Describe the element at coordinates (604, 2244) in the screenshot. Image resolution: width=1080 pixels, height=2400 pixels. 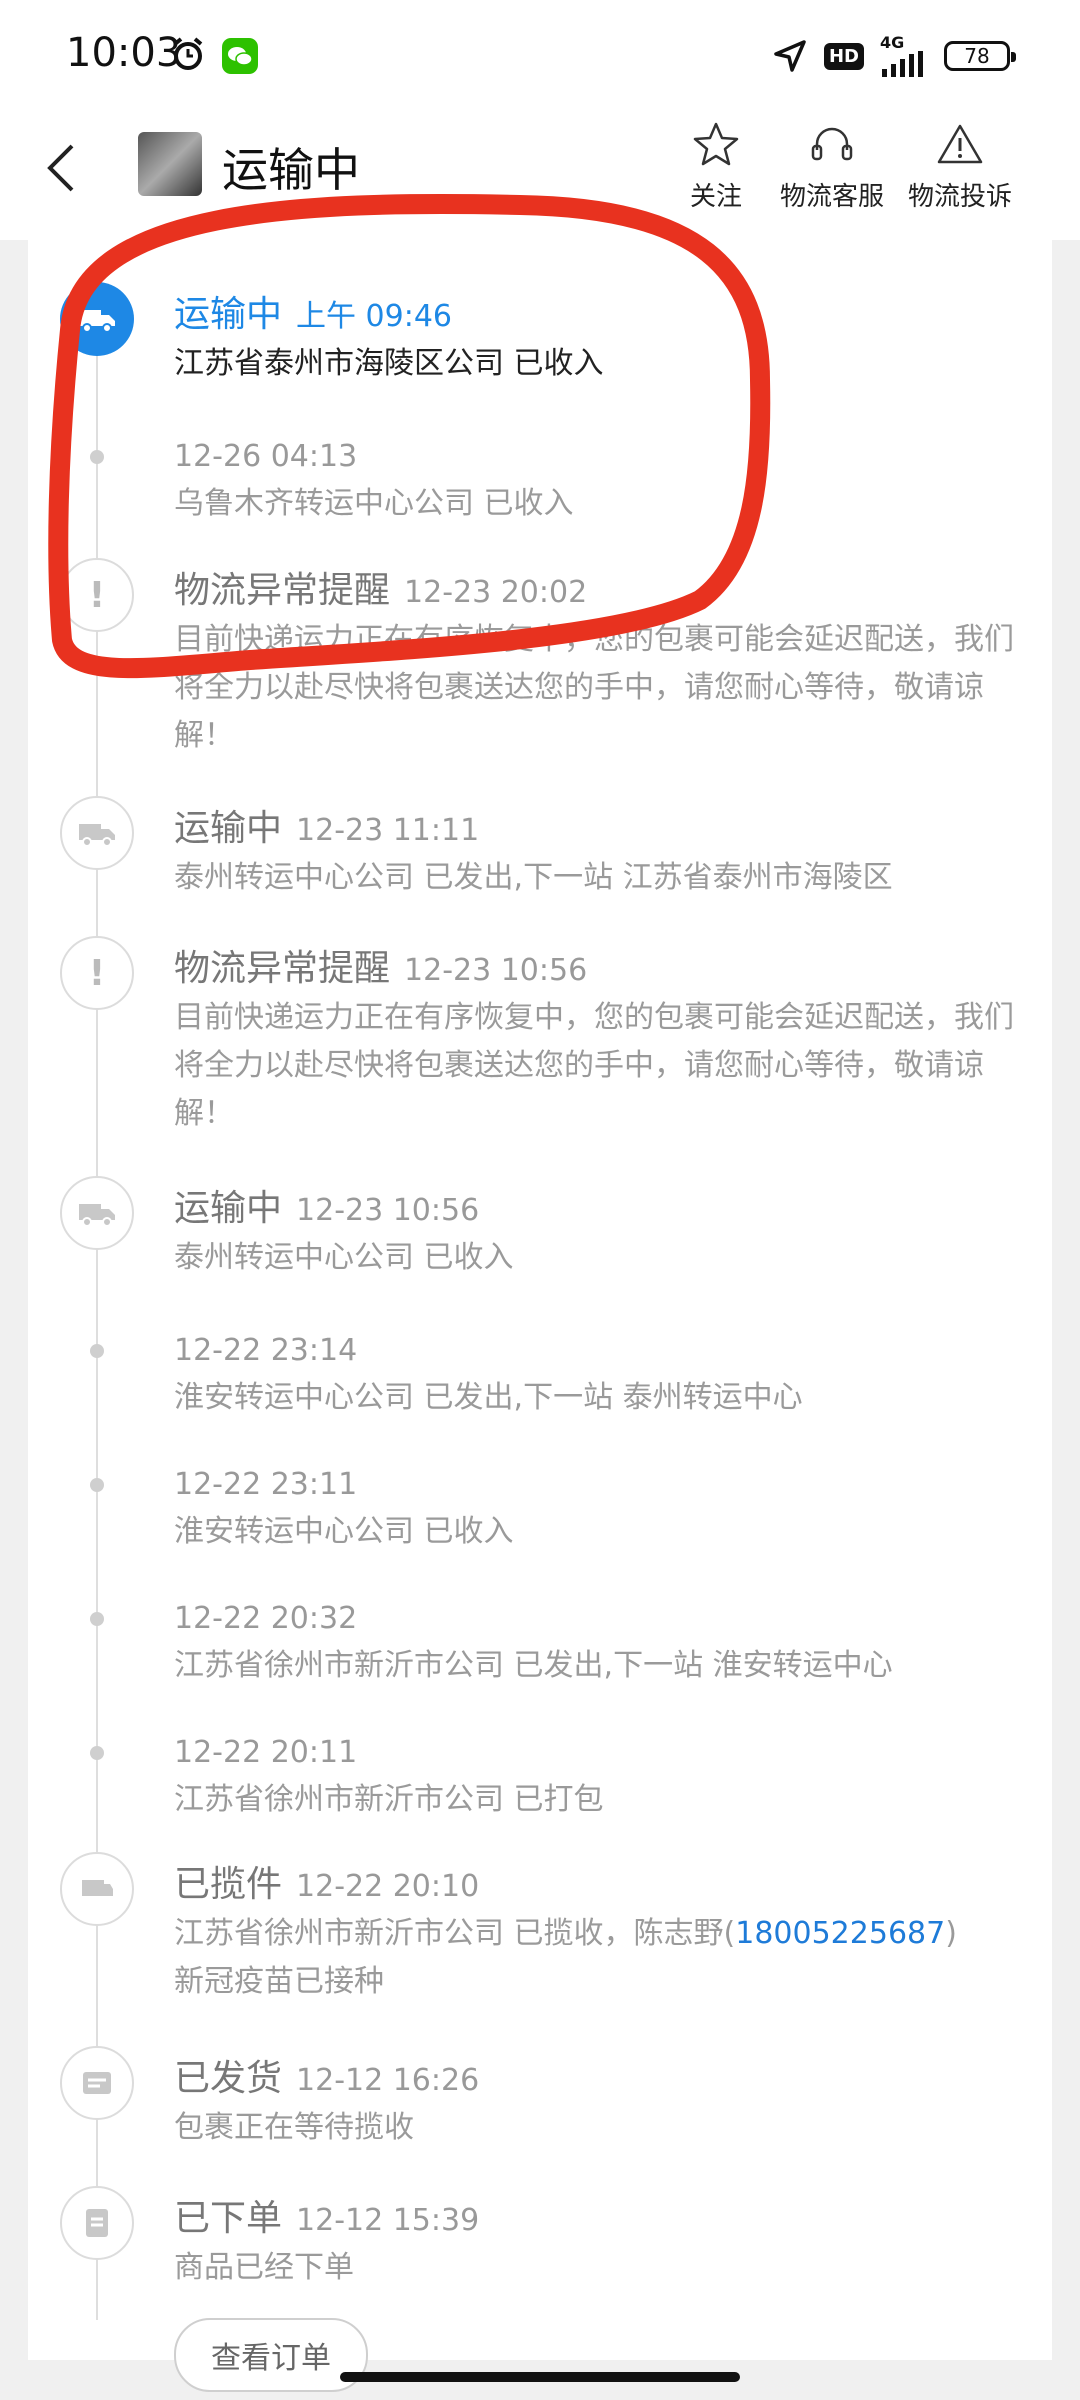
I see `timeline-event: 已下单 12-12 15:39 商品已经下单` at that location.